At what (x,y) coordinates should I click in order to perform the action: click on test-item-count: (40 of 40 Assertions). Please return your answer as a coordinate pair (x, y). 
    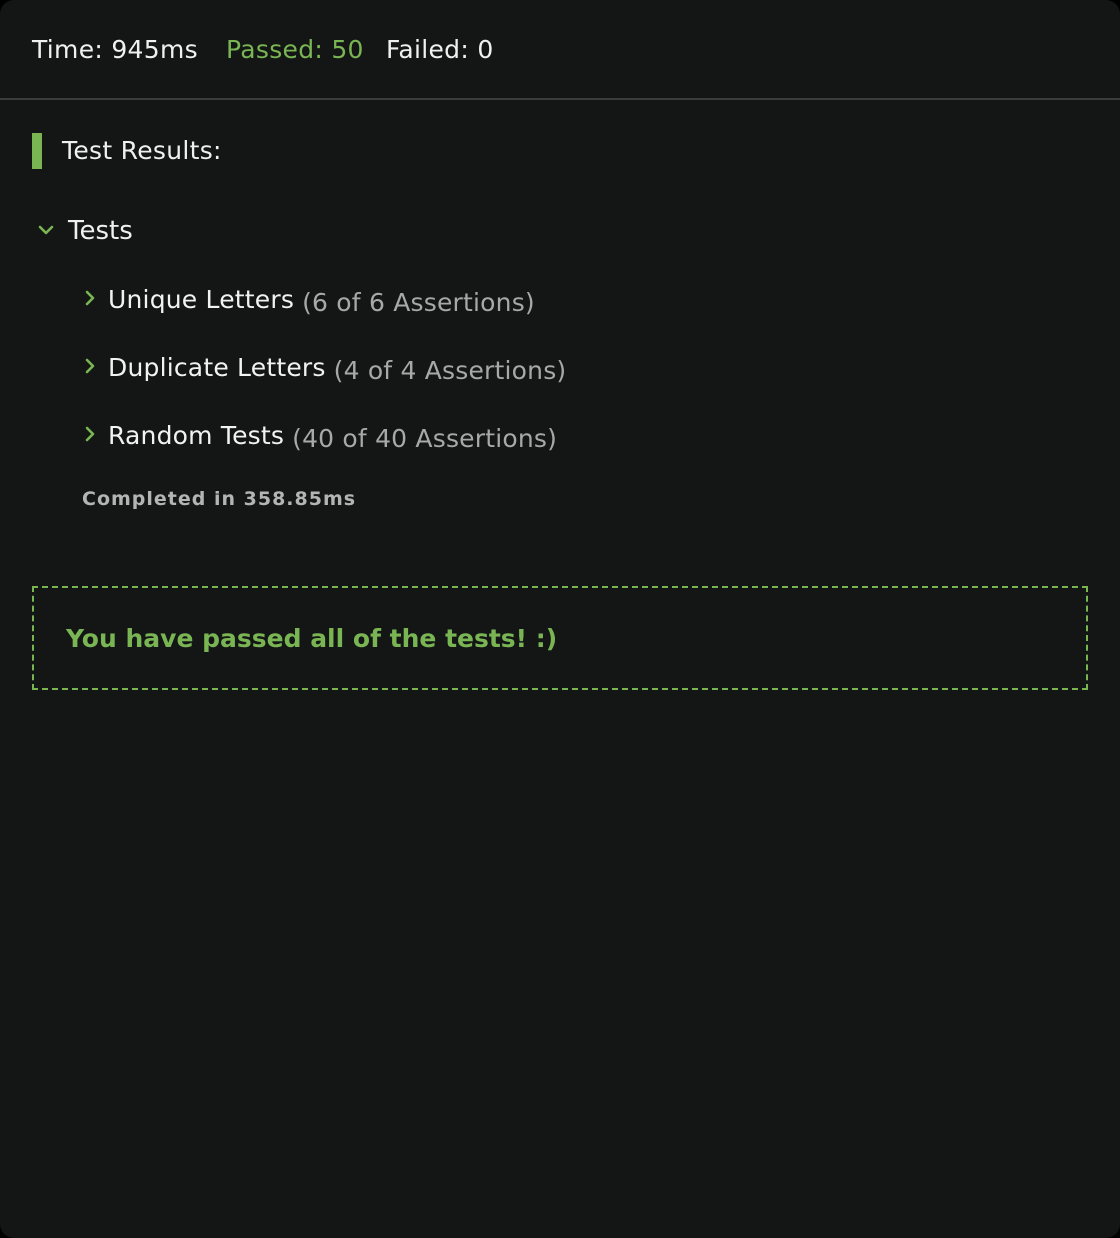
    Looking at the image, I should click on (425, 438).